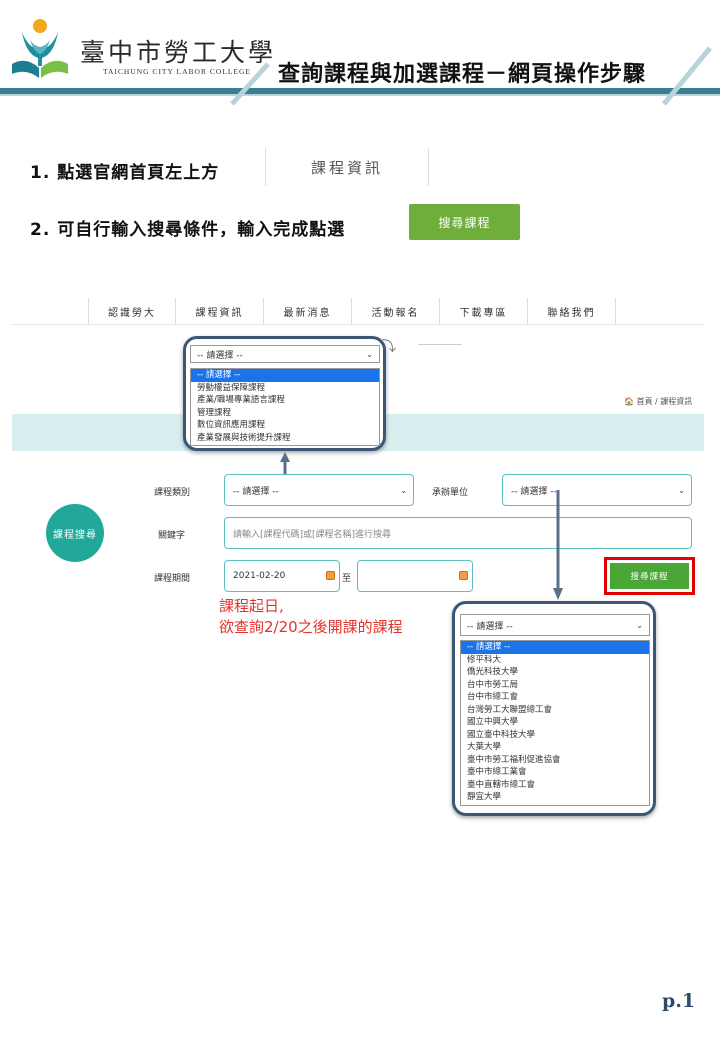  Describe the element at coordinates (490, 626) in the screenshot. I see `organizer-dropdown-selected: -- 請選擇 --` at that location.